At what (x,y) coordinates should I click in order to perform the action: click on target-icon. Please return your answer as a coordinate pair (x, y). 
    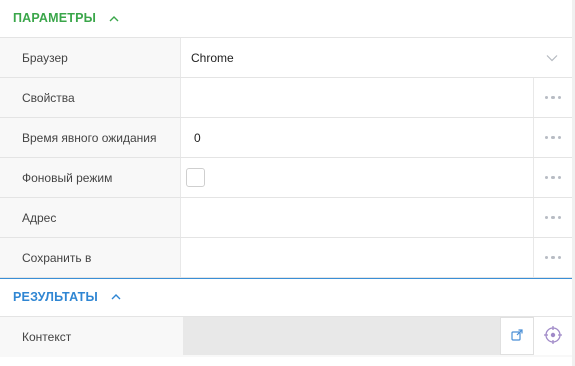
    Looking at the image, I should click on (553, 336).